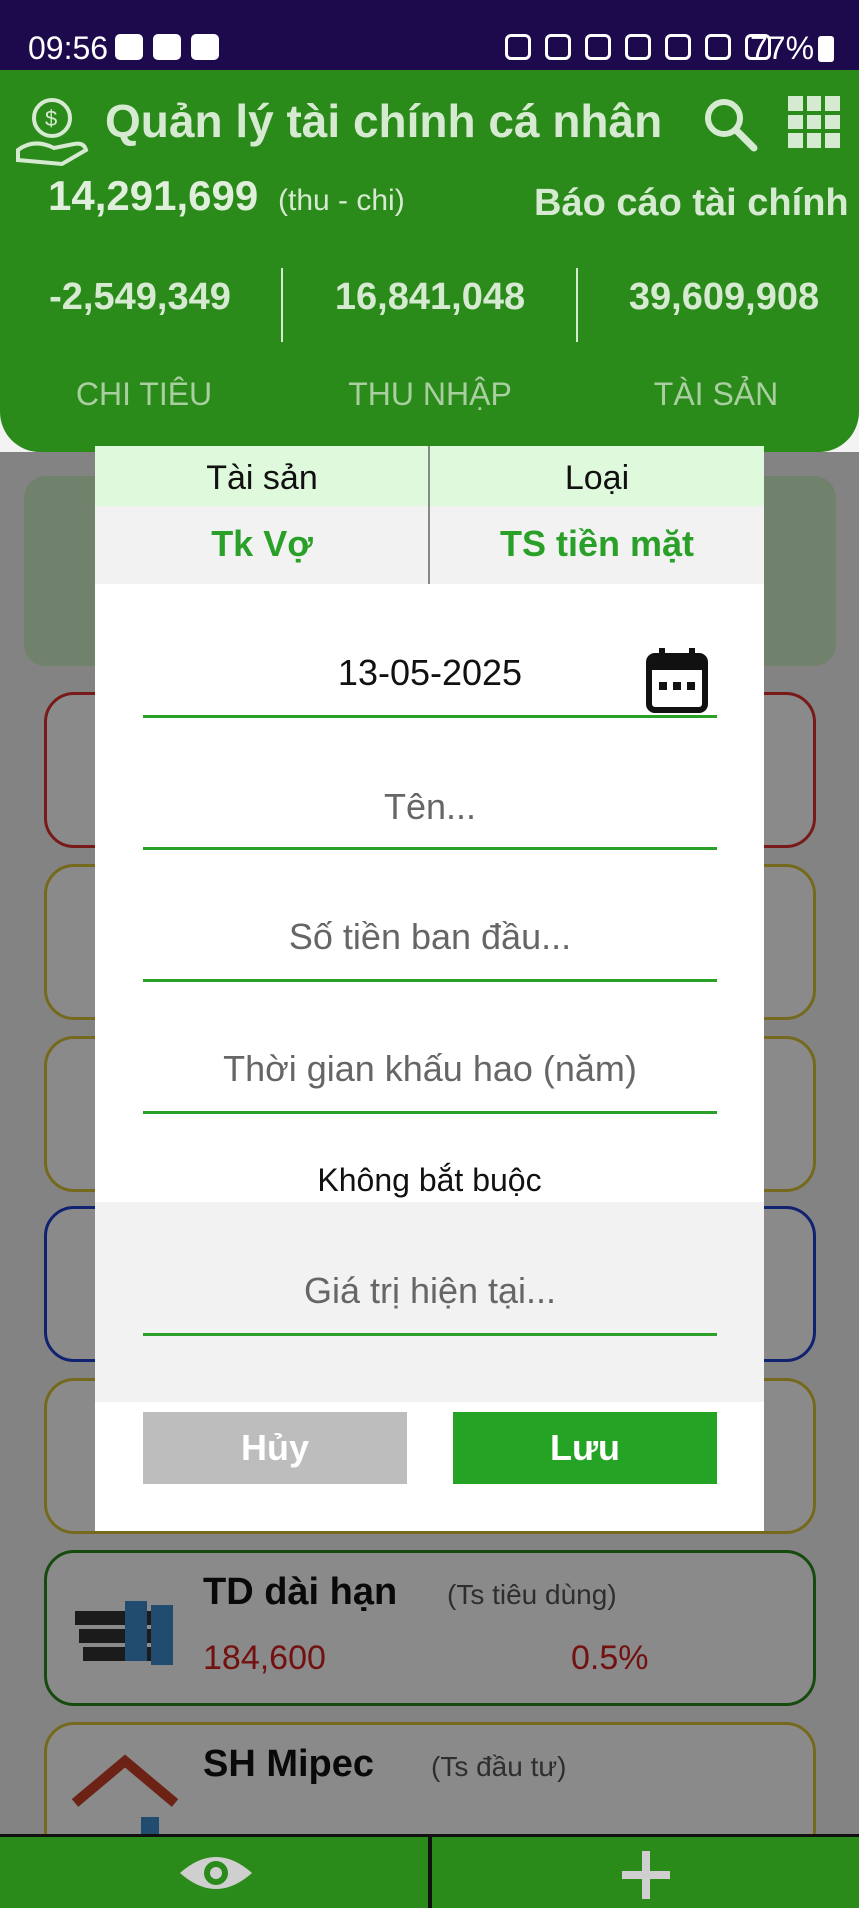 The width and height of the screenshot is (859, 1908). I want to click on asset-selector: Tài sản Tk Vợ, so click(262, 515).